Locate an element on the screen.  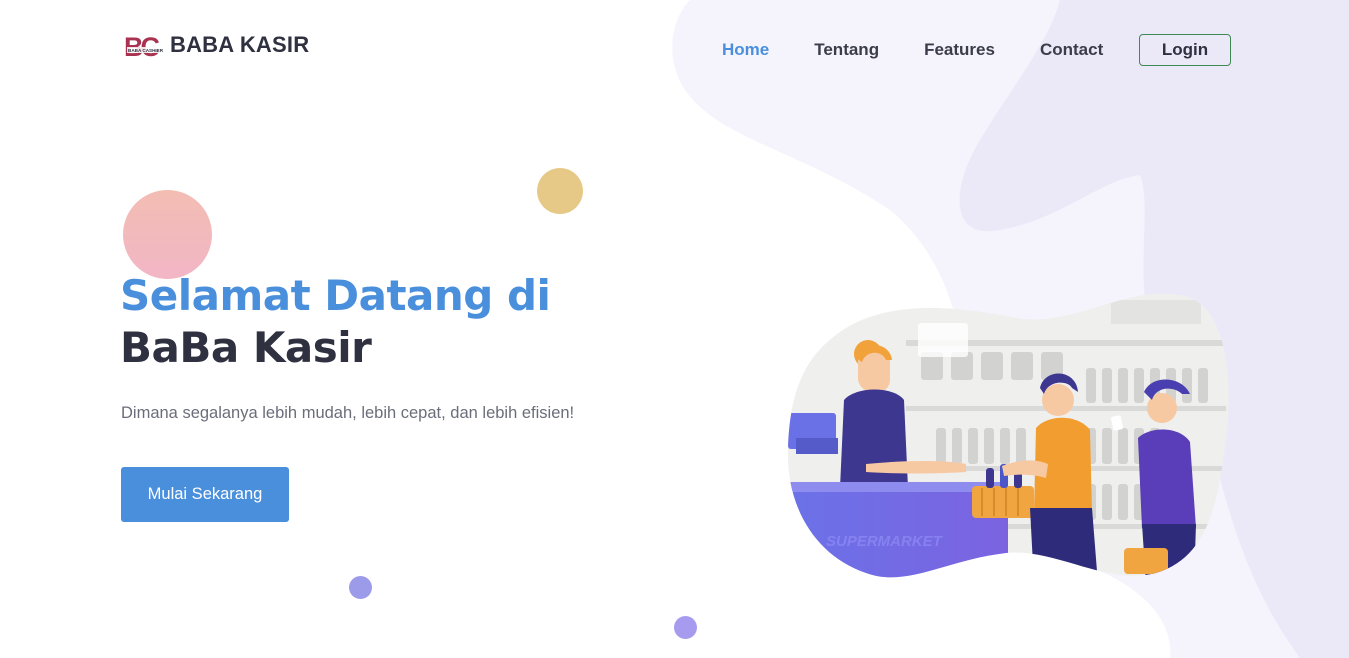
nav-tentang-link: Tentang is located at coordinates (846, 50).